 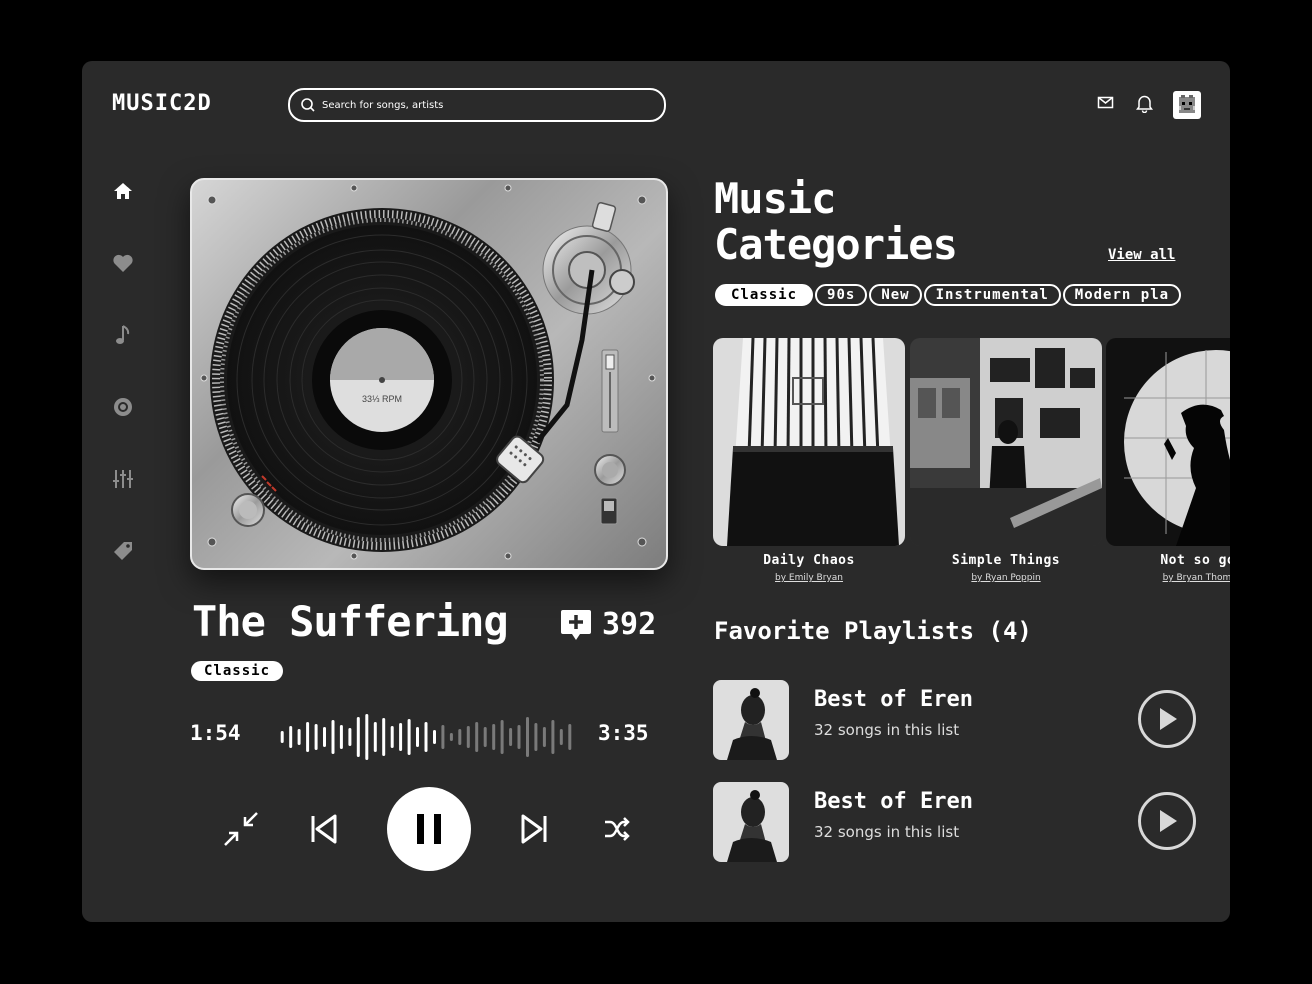 I want to click on sidebar-item-albums, so click(x=123, y=407).